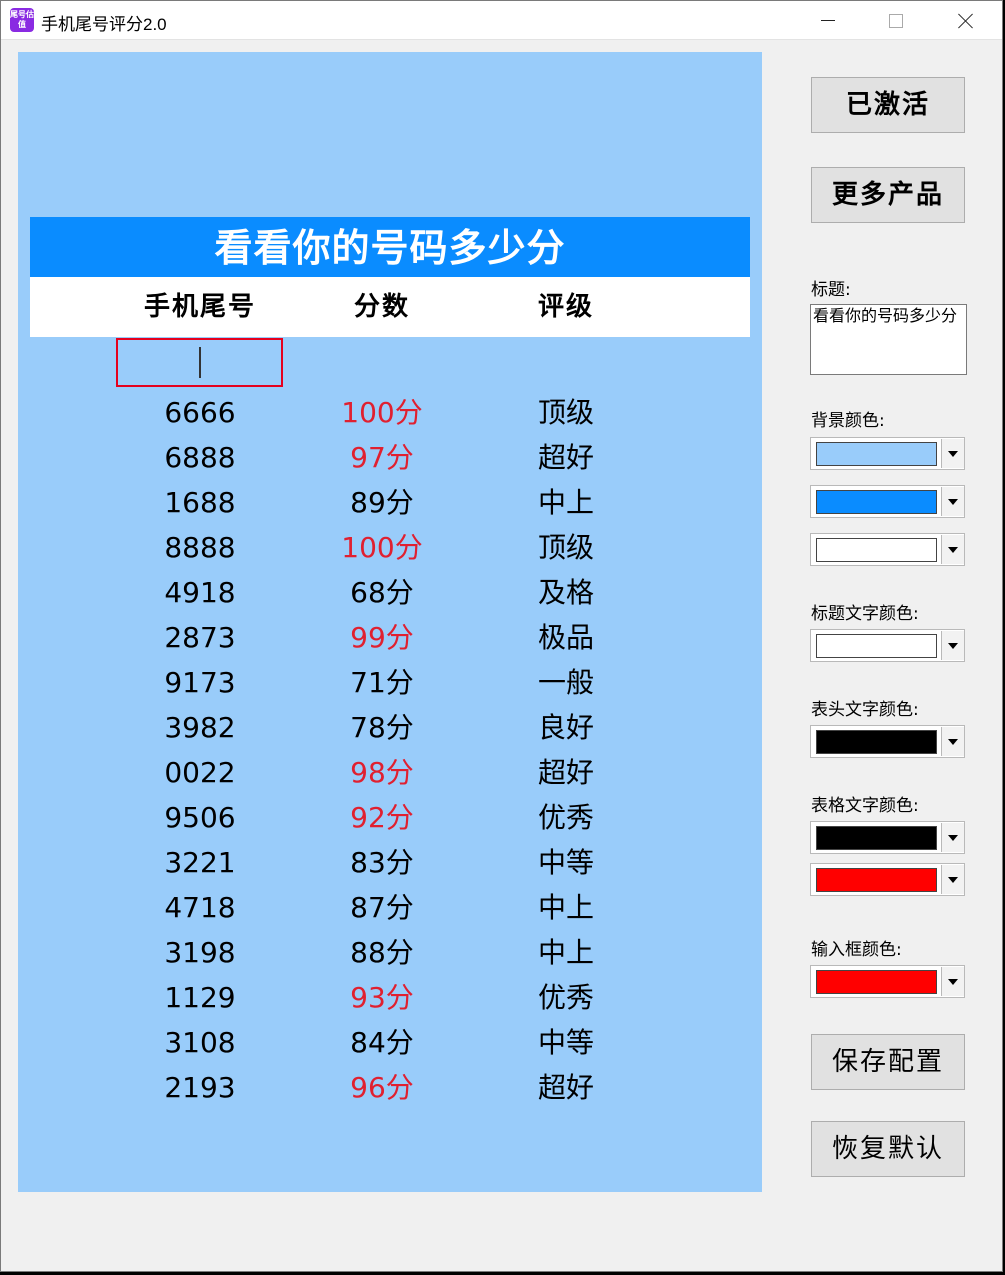 The image size is (1005, 1275). Describe the element at coordinates (382, 727) in the screenshot. I see `row-score: 78分` at that location.